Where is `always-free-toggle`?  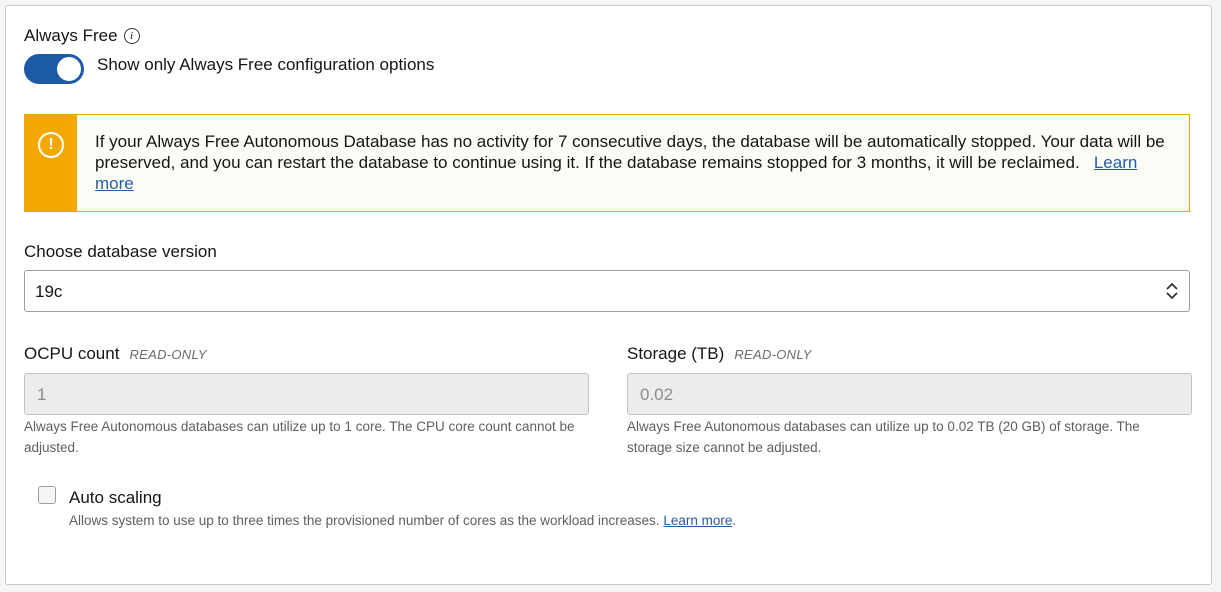
always-free-toggle is located at coordinates (54, 69).